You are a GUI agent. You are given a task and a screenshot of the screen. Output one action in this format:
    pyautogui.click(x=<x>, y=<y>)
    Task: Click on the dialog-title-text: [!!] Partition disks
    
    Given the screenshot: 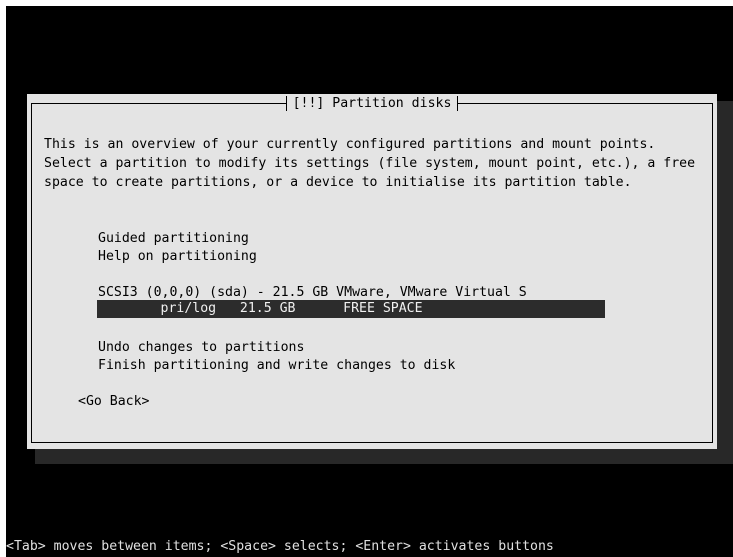 What is the action you would take?
    pyautogui.click(x=372, y=103)
    